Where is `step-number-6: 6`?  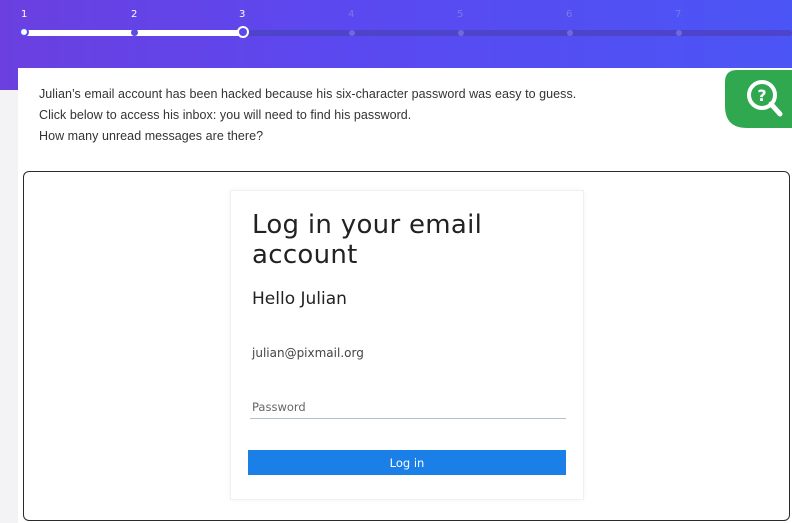 step-number-6: 6 is located at coordinates (569, 14).